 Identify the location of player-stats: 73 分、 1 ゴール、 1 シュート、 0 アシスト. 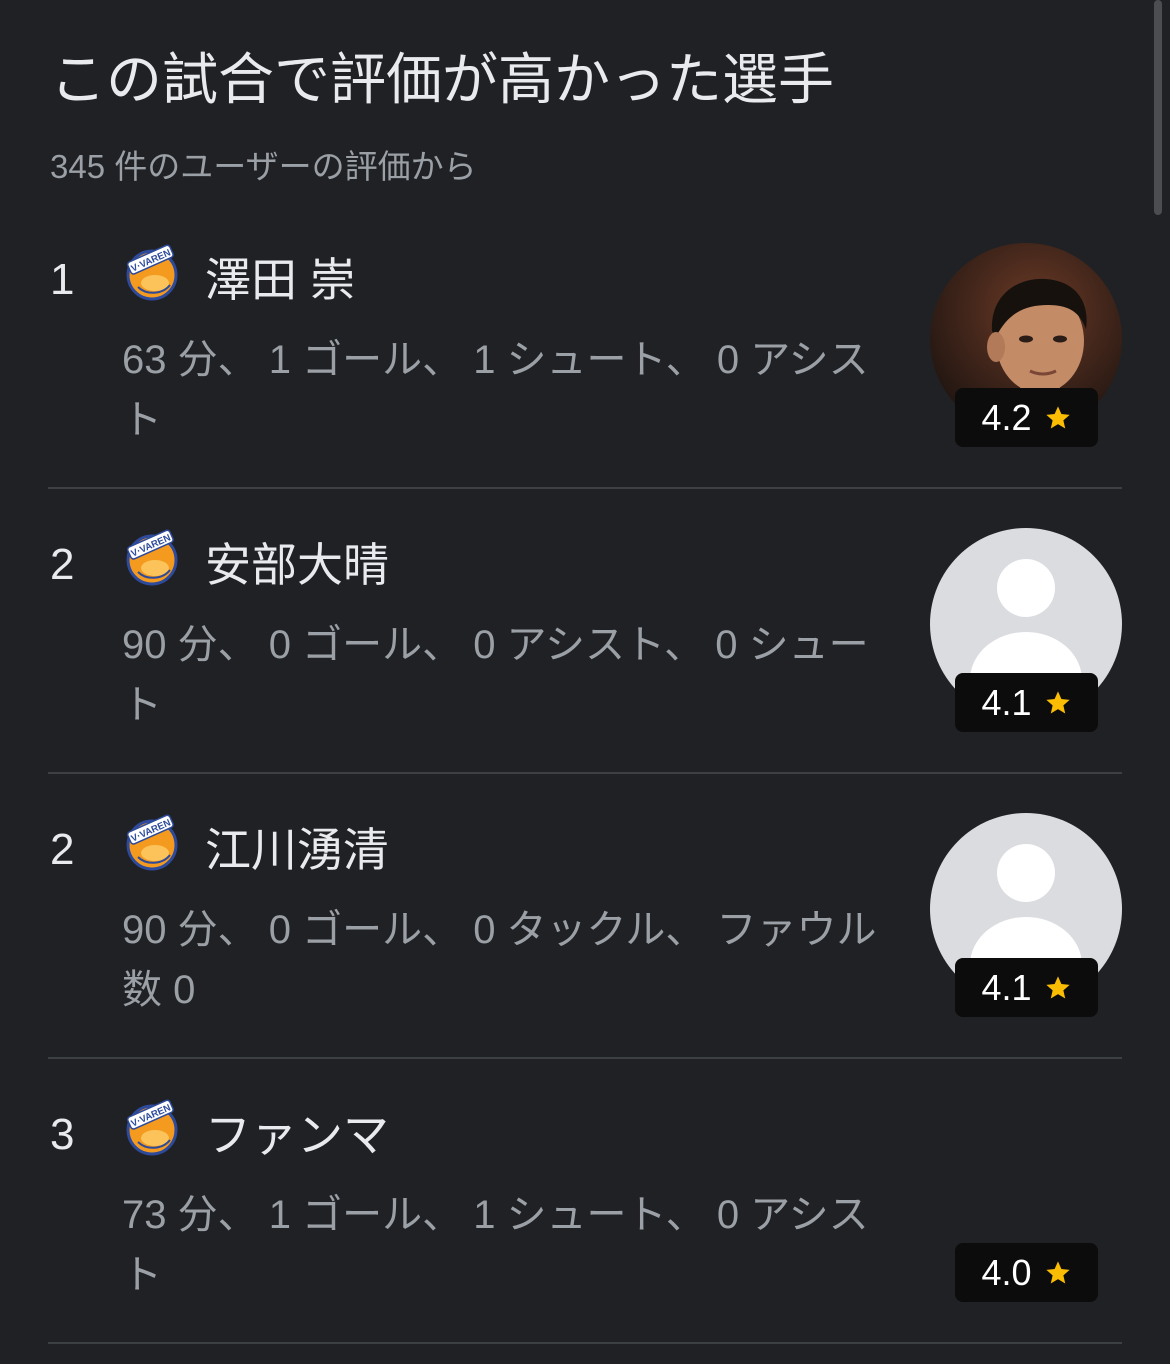
(495, 1245).